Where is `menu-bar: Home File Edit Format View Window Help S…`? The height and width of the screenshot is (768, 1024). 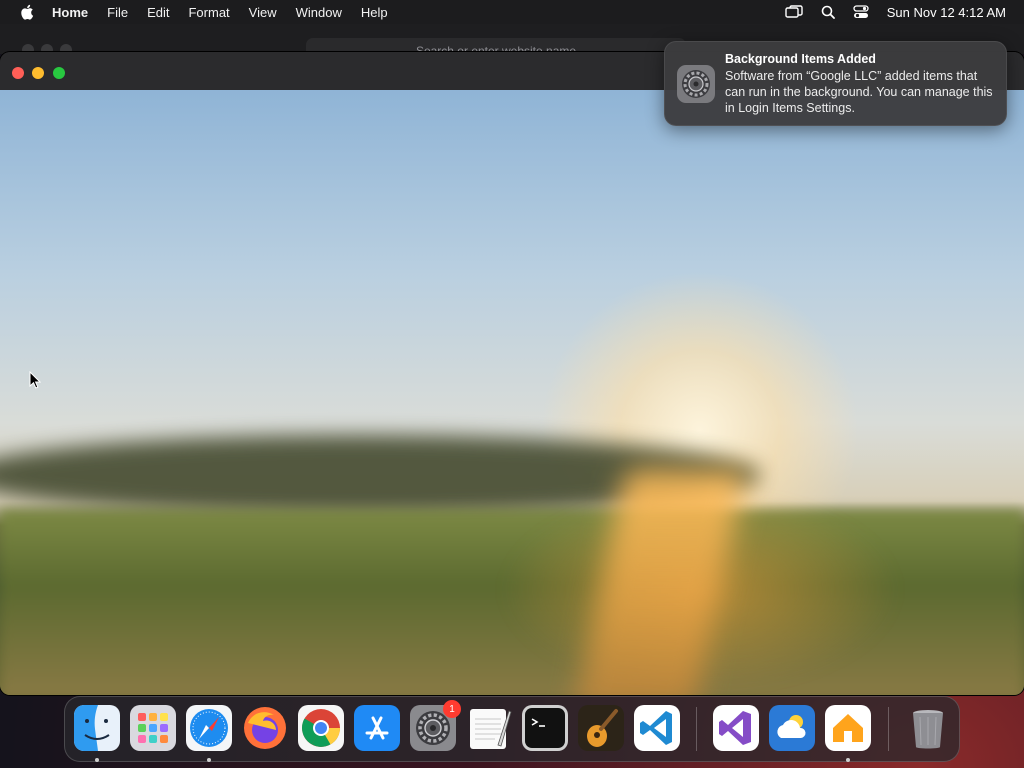 menu-bar: Home File Edit Format View Window Help S… is located at coordinates (512, 12).